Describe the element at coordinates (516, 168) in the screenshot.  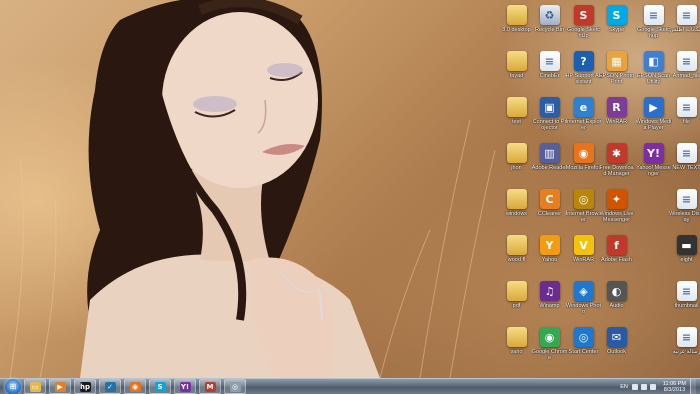
I see `desktop-icon-label: jhon` at that location.